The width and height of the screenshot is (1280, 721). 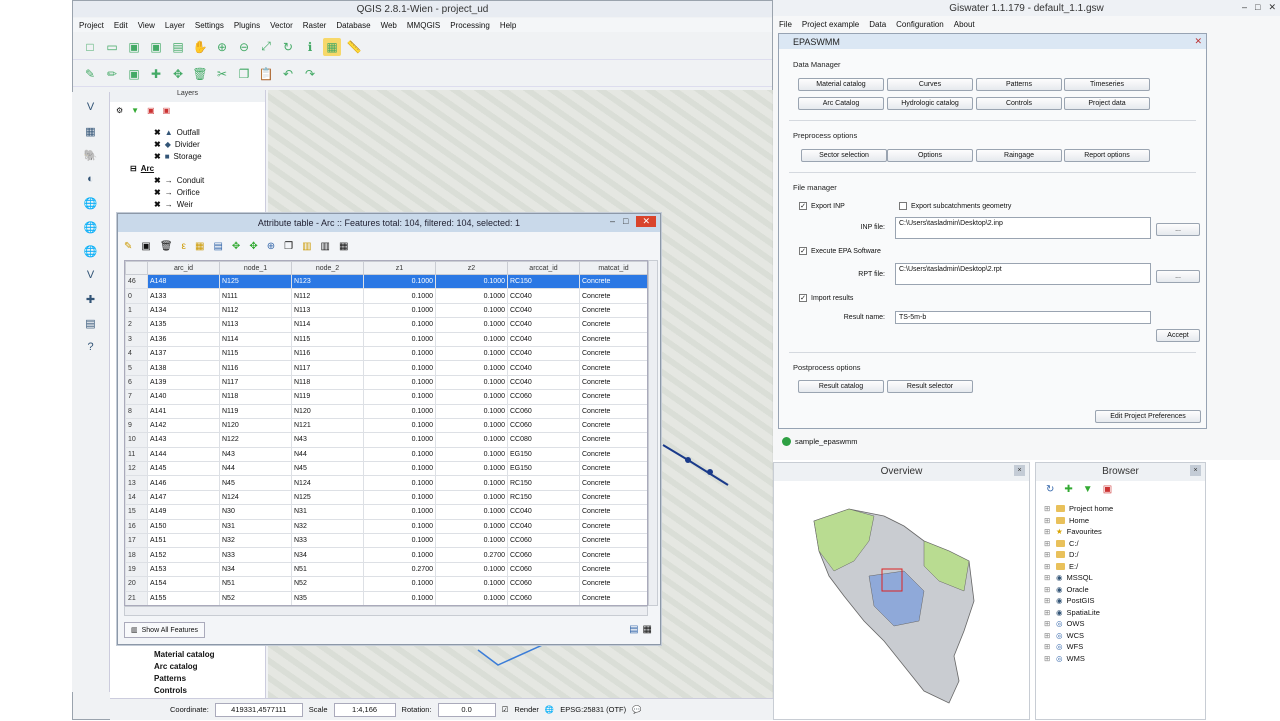 I want to click on execute-epa-checkbox: ✓ Execute EPA Software, so click(x=840, y=251).